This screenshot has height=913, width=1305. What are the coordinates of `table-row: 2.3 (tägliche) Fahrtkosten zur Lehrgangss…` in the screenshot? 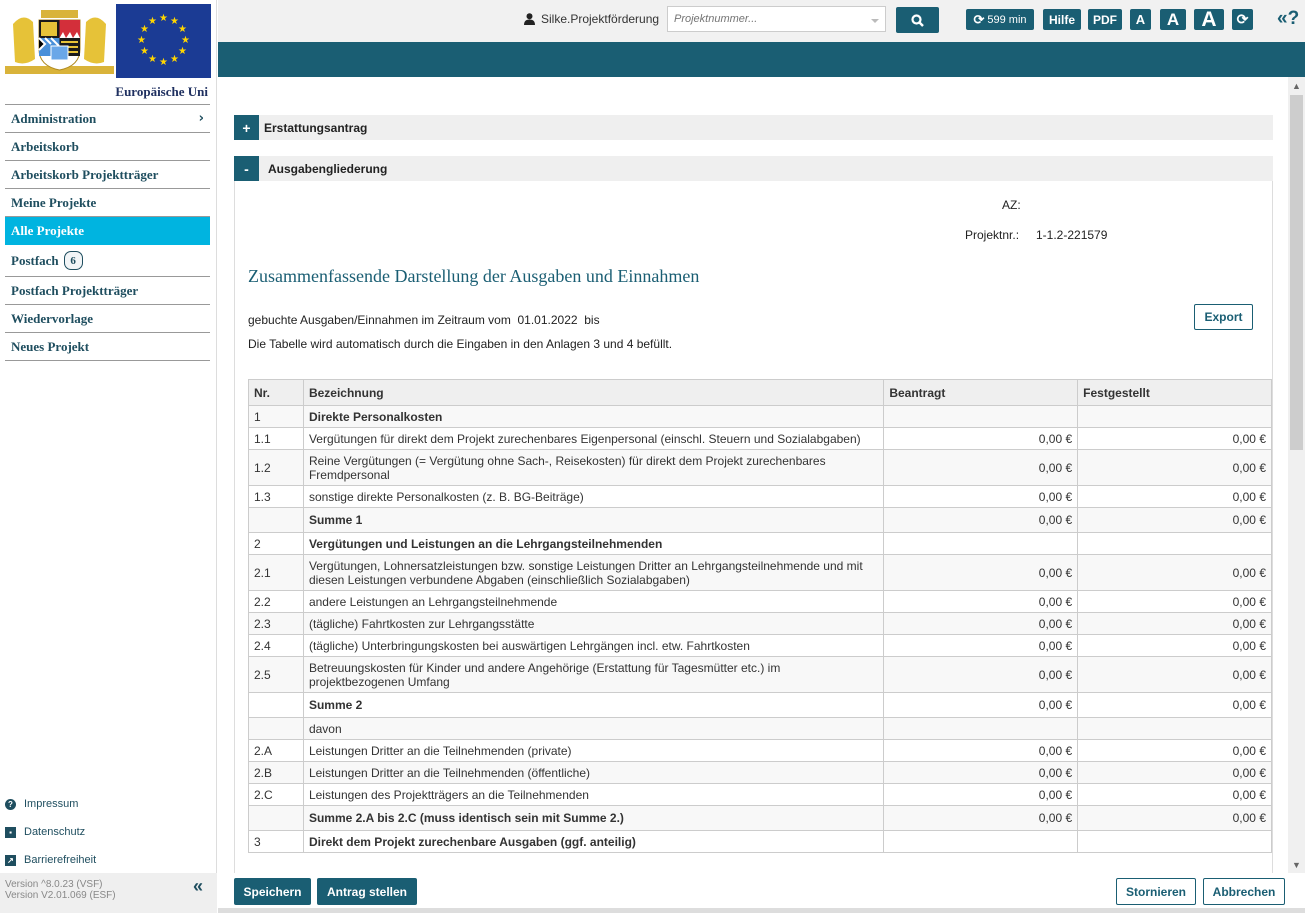 It's located at (760, 623).